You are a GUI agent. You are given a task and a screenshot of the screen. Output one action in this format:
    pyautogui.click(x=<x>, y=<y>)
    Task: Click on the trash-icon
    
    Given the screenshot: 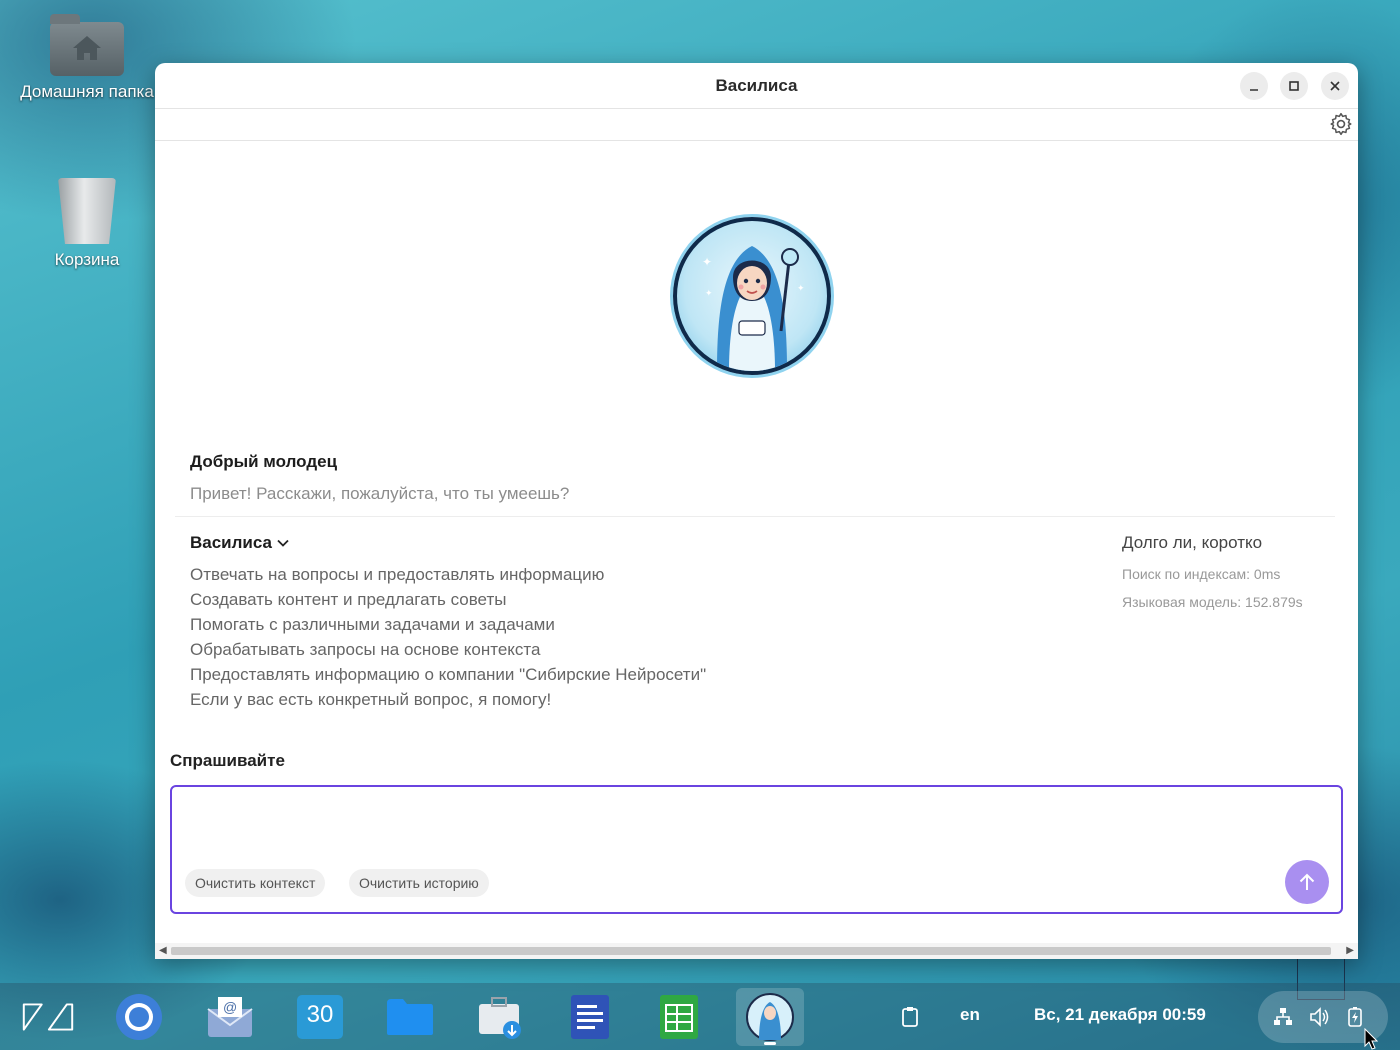 What is the action you would take?
    pyautogui.click(x=87, y=211)
    